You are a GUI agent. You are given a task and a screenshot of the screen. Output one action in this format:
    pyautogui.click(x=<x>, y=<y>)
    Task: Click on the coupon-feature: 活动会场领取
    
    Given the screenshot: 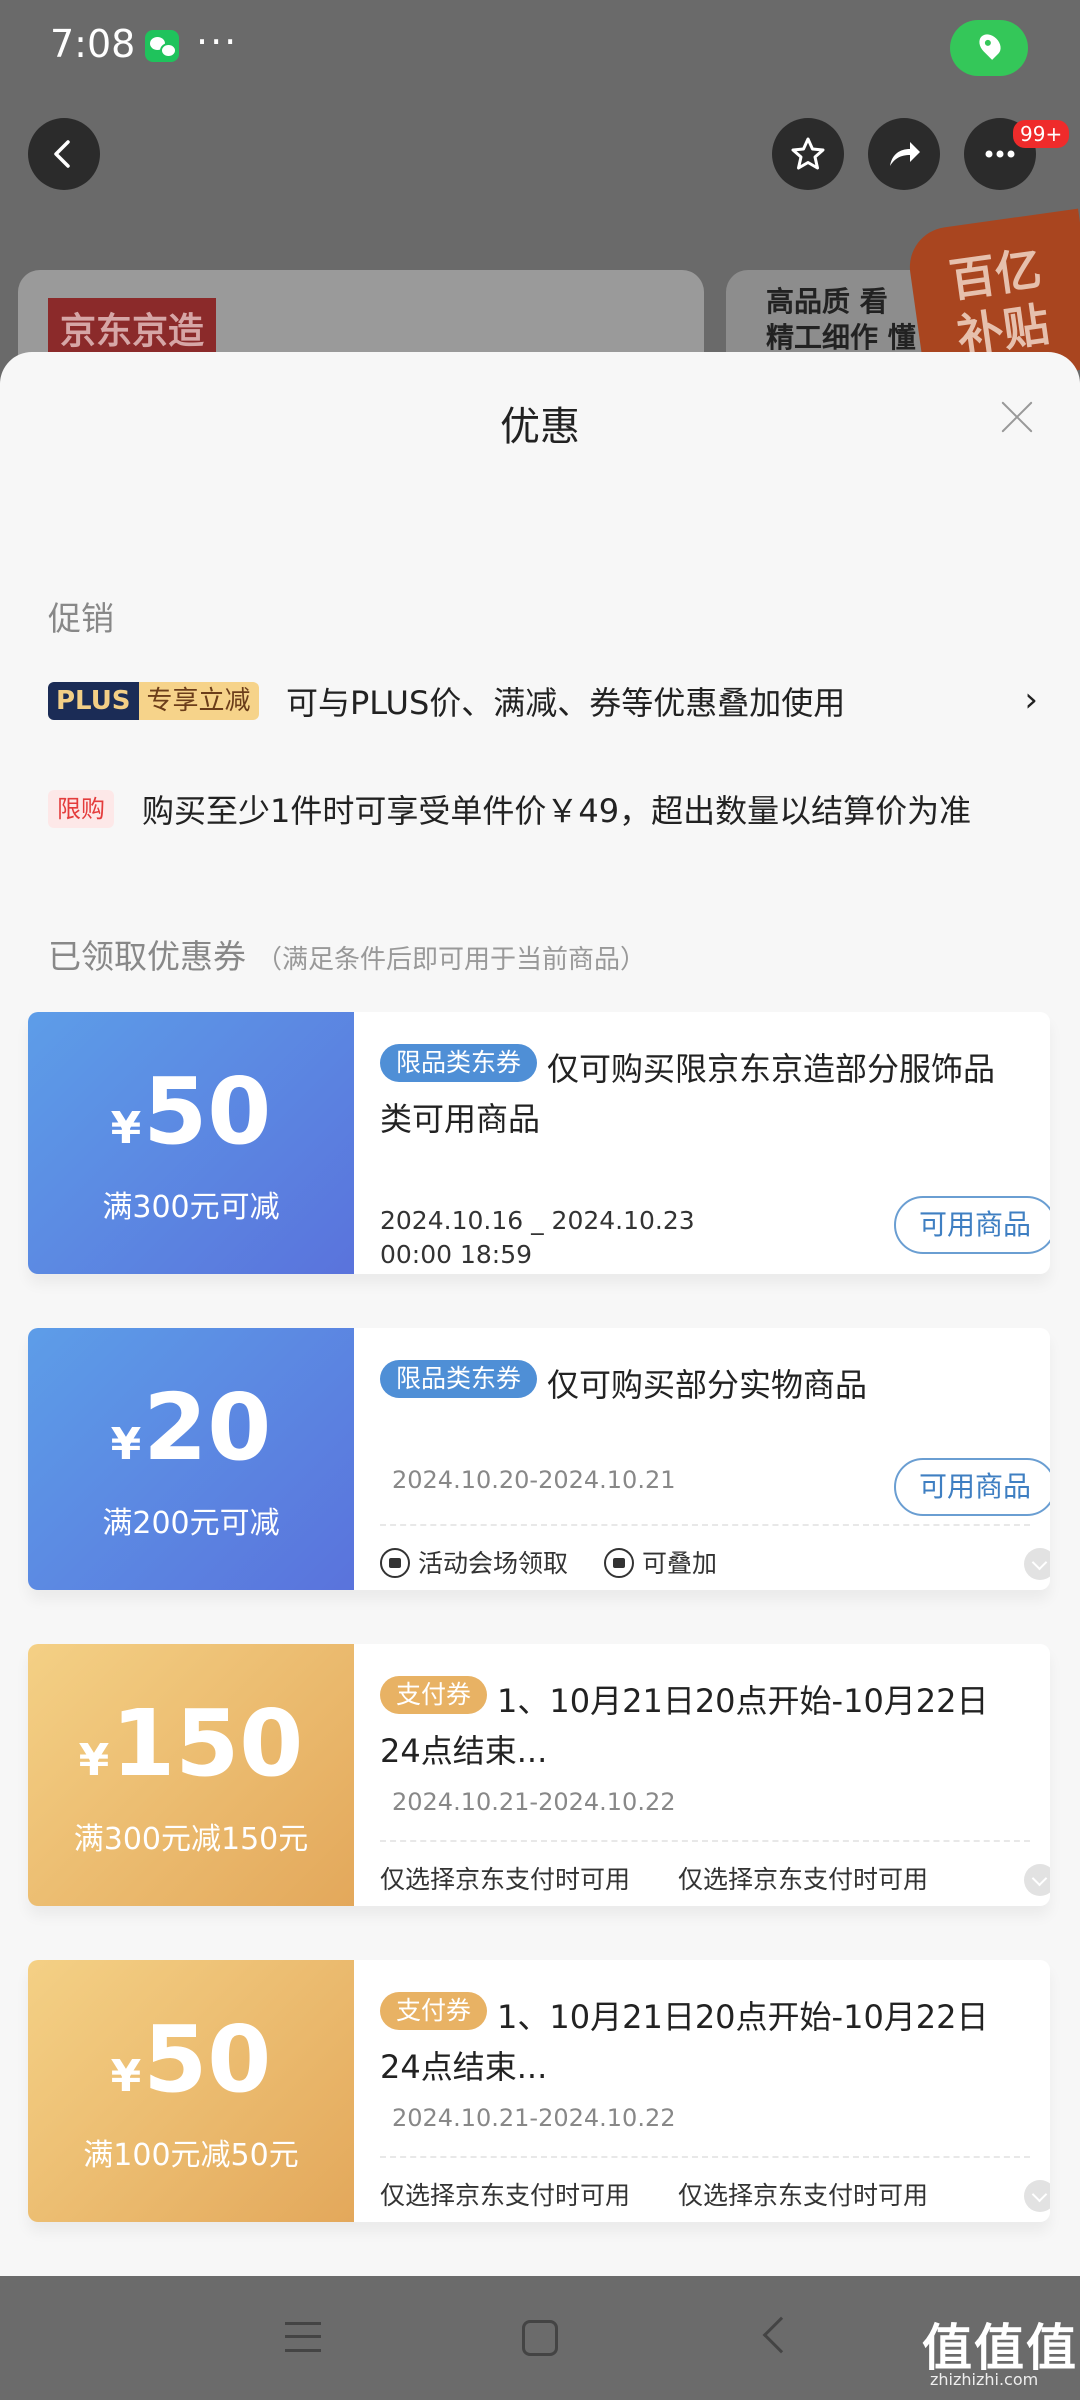 What is the action you would take?
    pyautogui.click(x=474, y=1562)
    